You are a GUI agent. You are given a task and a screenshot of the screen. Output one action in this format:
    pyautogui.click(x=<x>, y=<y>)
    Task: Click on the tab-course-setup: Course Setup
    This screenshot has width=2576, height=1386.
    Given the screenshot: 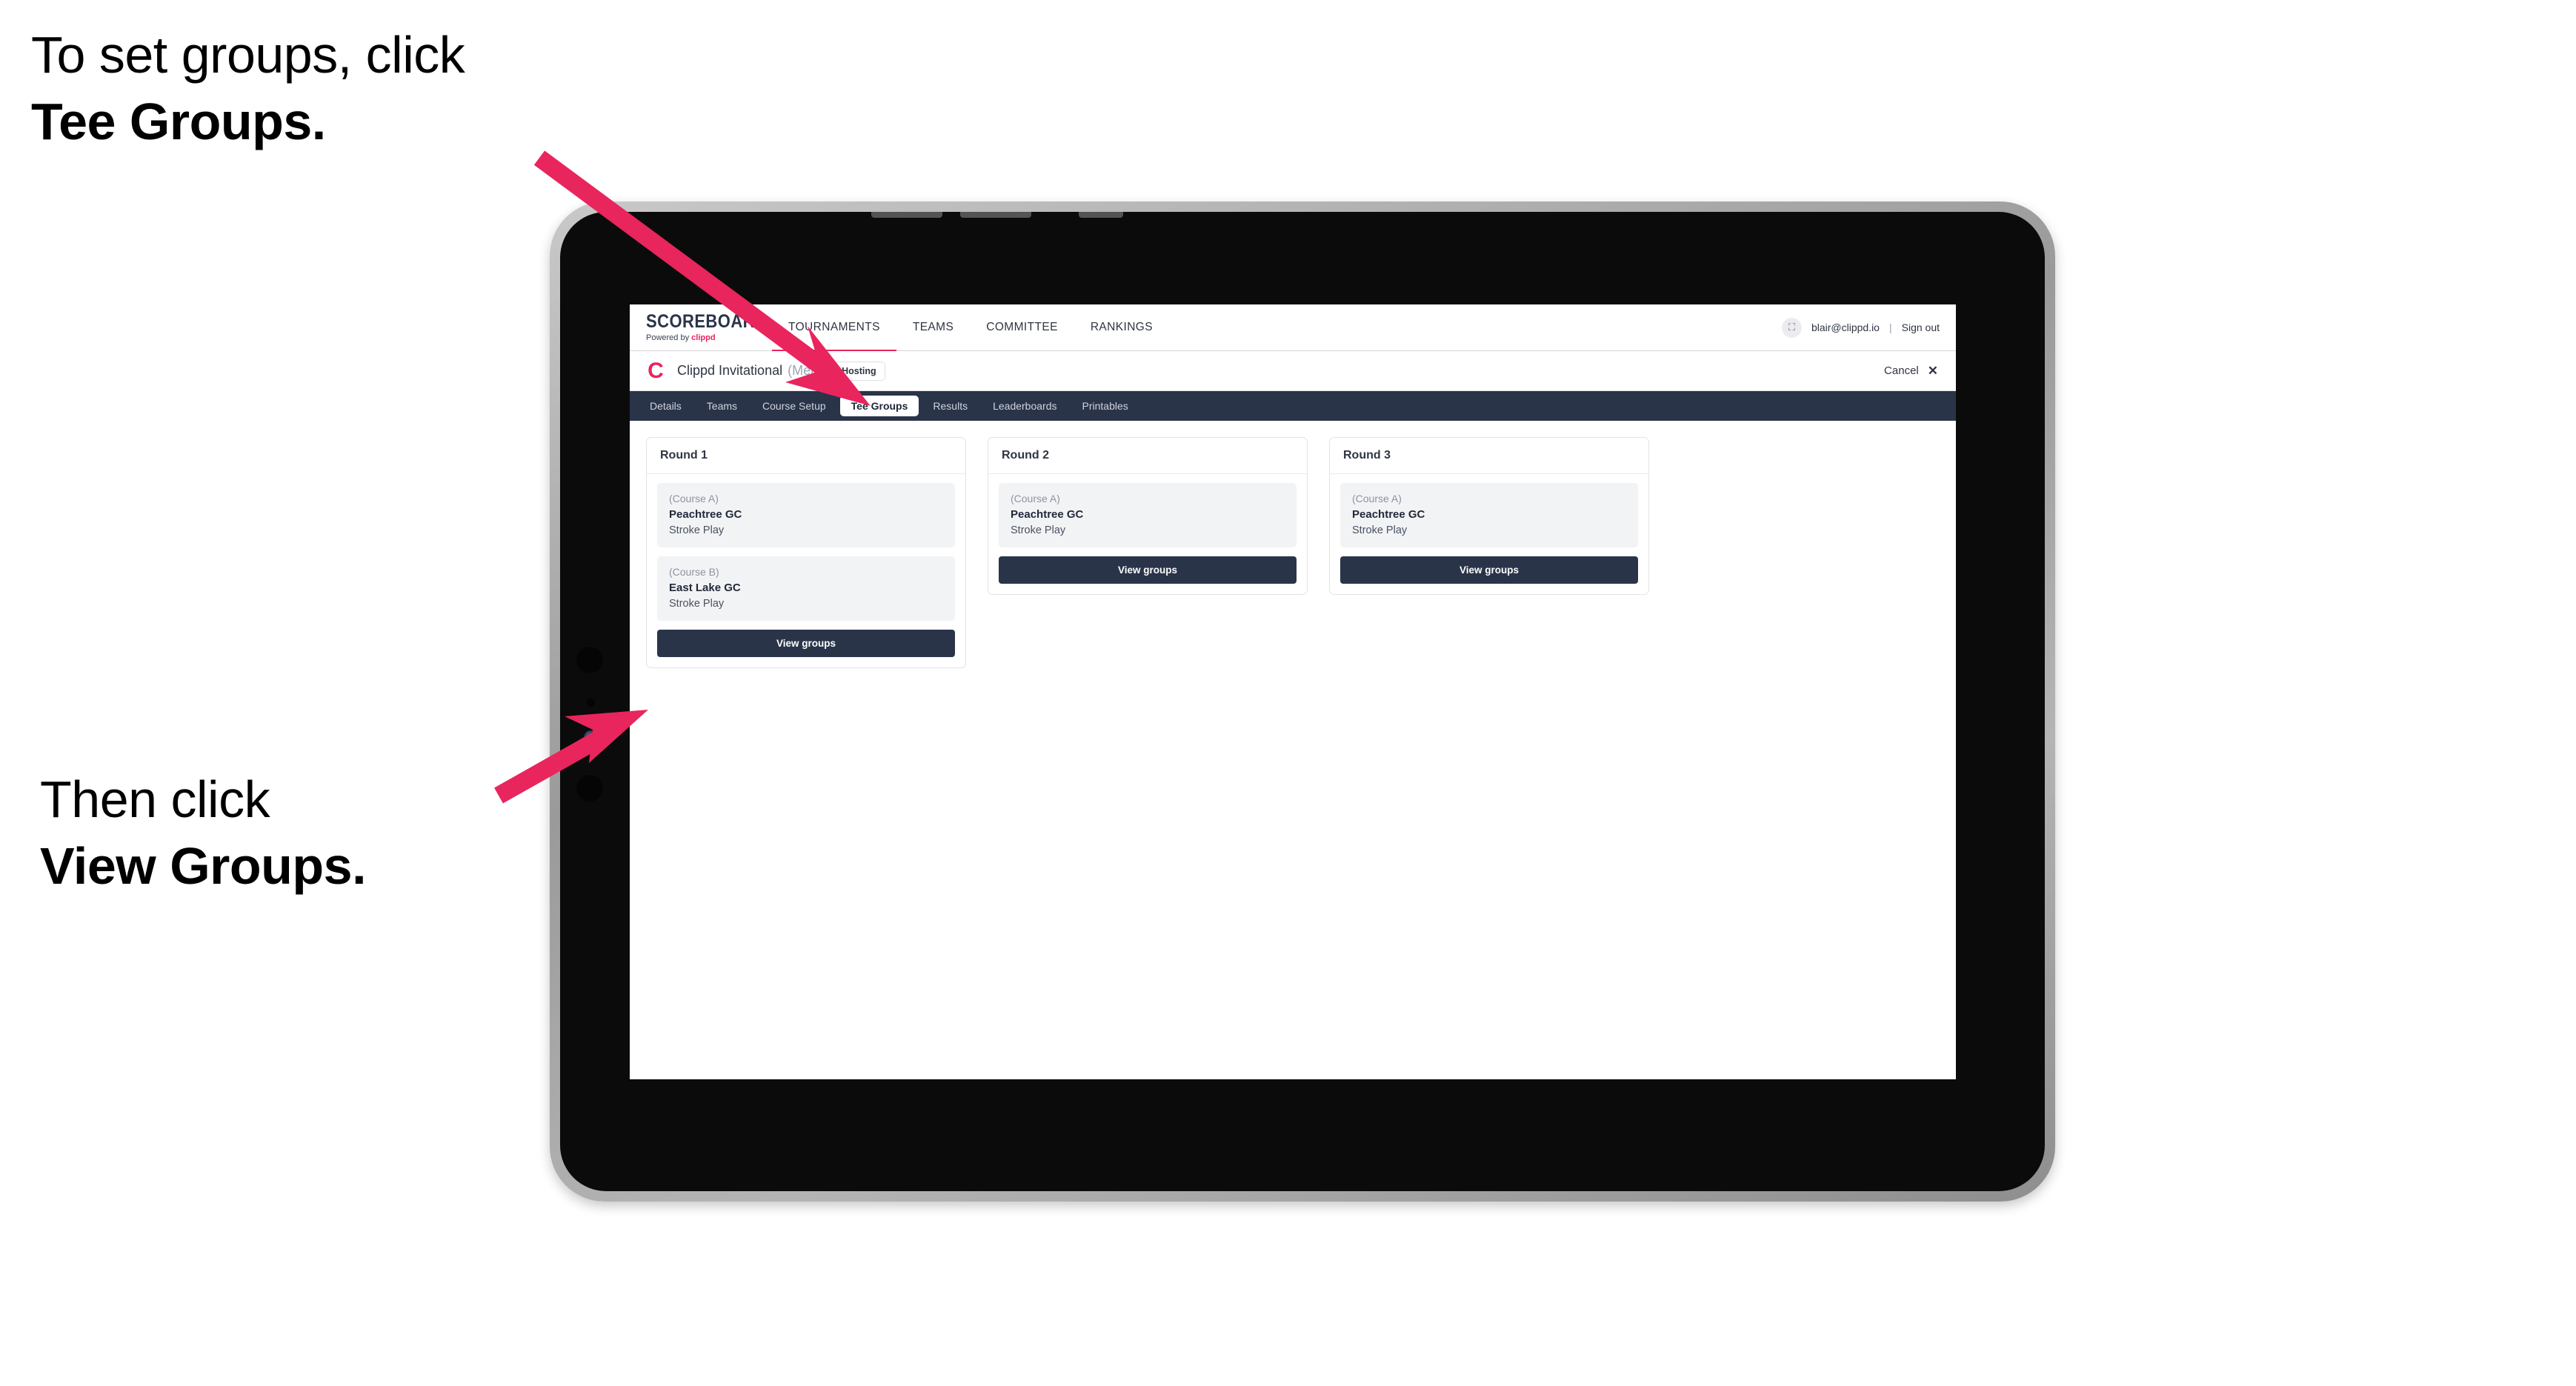 What is the action you would take?
    pyautogui.click(x=794, y=406)
    